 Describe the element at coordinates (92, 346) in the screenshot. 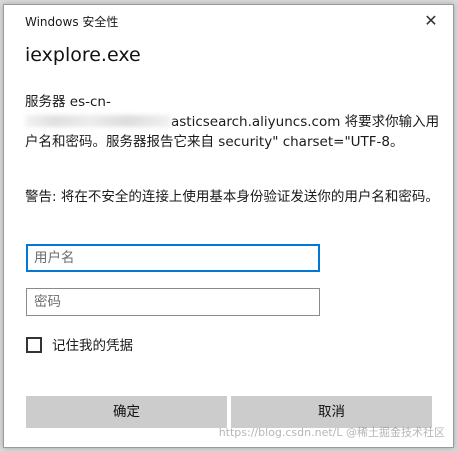

I see `remember-label: 记住我的凭据` at that location.